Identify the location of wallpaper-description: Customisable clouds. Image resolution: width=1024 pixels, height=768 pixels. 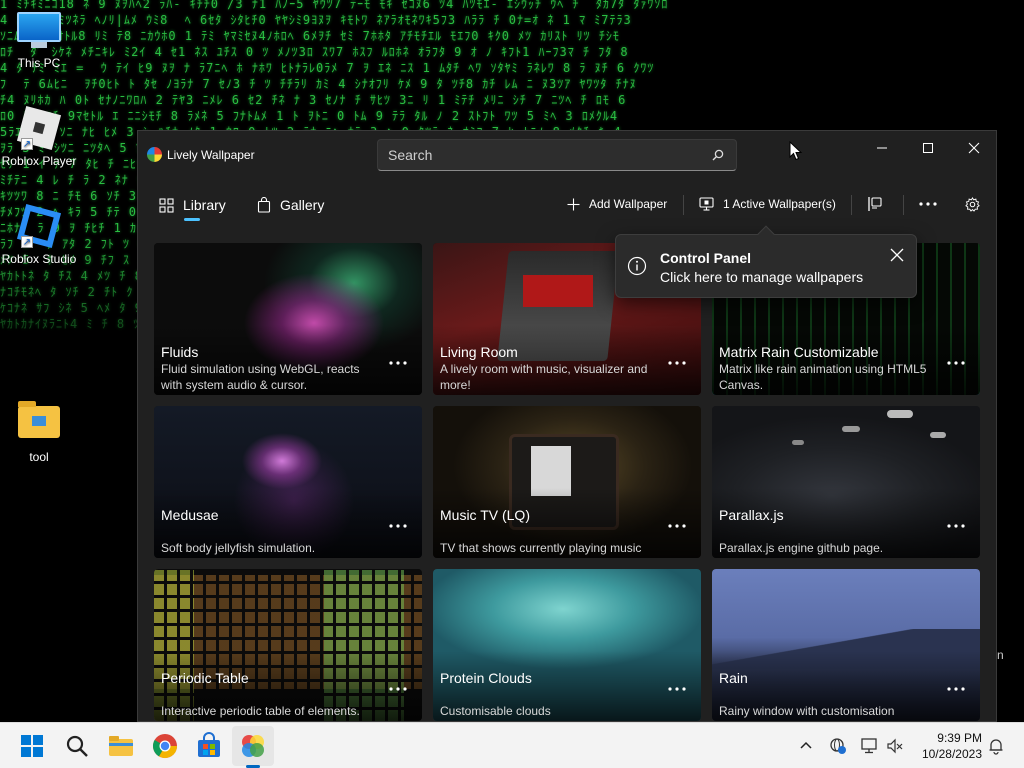
(495, 711).